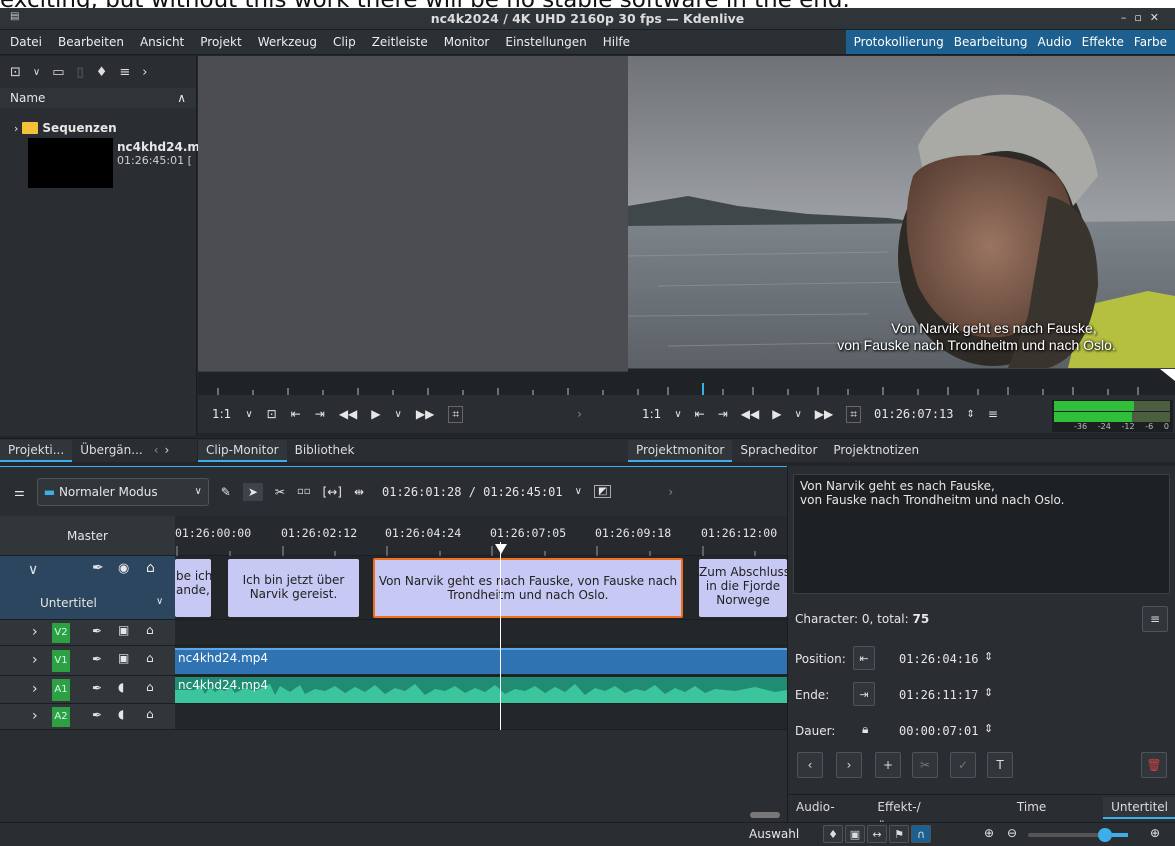 The image size is (1175, 846). What do you see at coordinates (925, 765) in the screenshot?
I see `split-subtitle-button: ✂` at bounding box center [925, 765].